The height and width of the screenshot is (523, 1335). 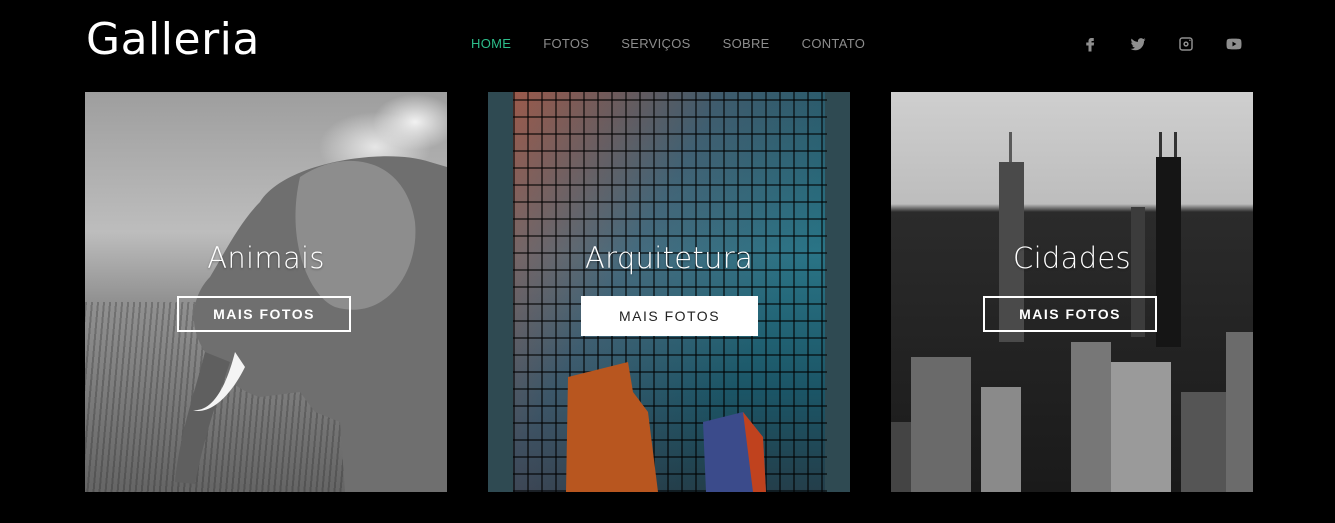 What do you see at coordinates (1090, 44) in the screenshot?
I see `facebook-icon` at bounding box center [1090, 44].